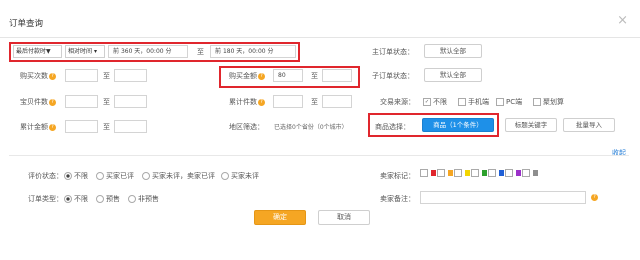 The image size is (640, 260). I want to click on total-count-max-input, so click(337, 101).